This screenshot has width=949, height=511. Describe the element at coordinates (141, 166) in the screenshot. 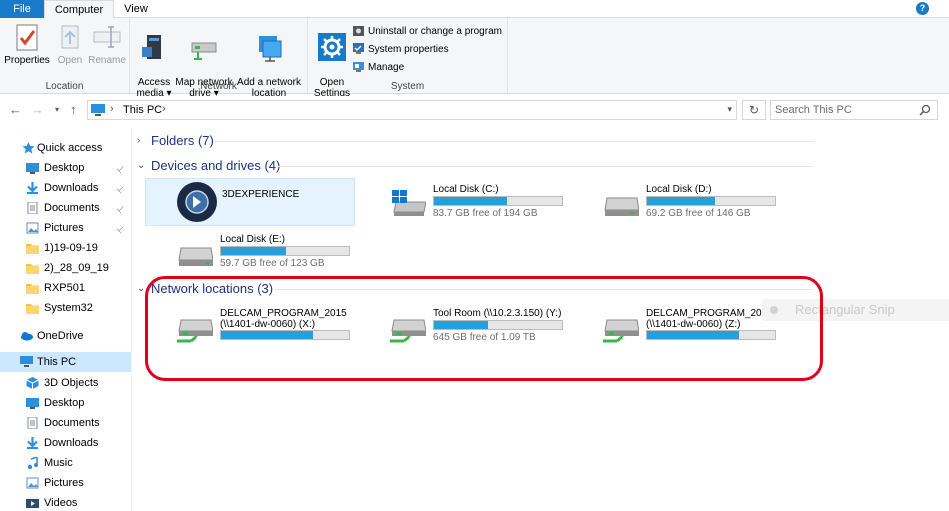

I see `chevron-down-icon: ⌄` at that location.